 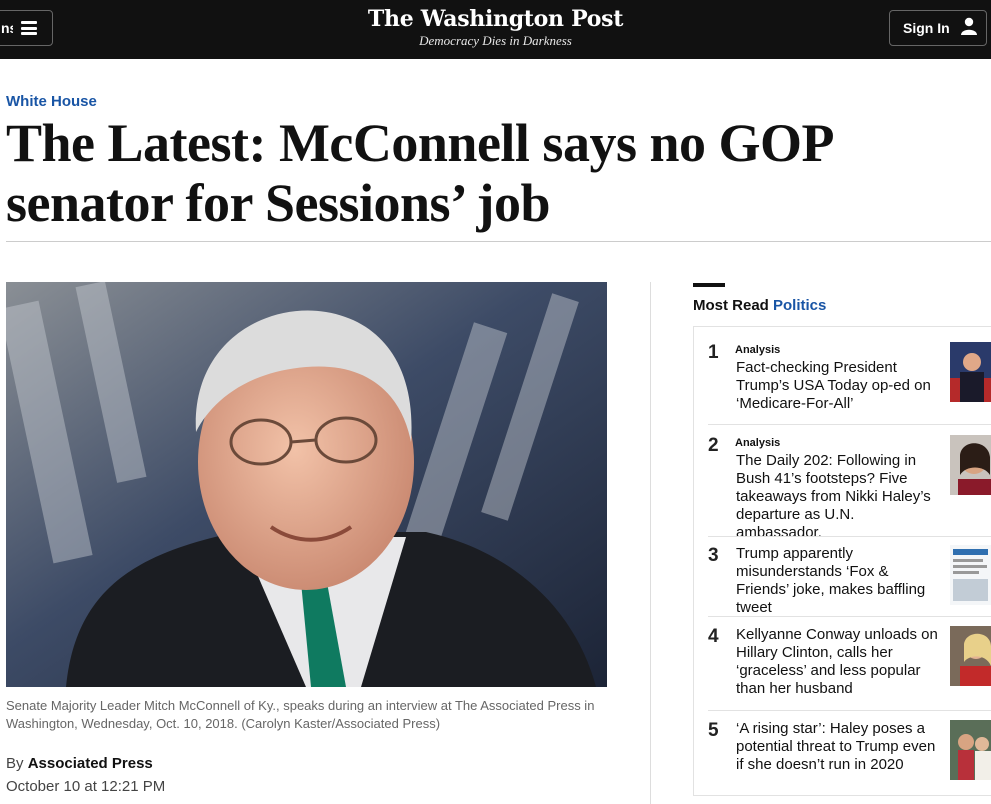 I want to click on byline-prefix: By, so click(x=15, y=763).